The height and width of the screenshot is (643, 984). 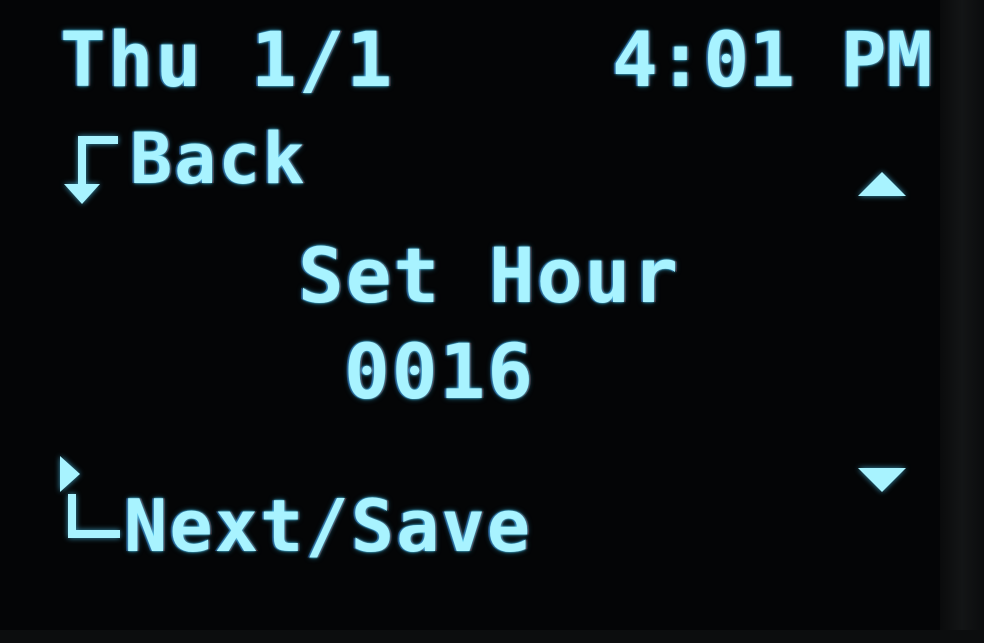 I want to click on hour-value: 0016, so click(x=439, y=372).